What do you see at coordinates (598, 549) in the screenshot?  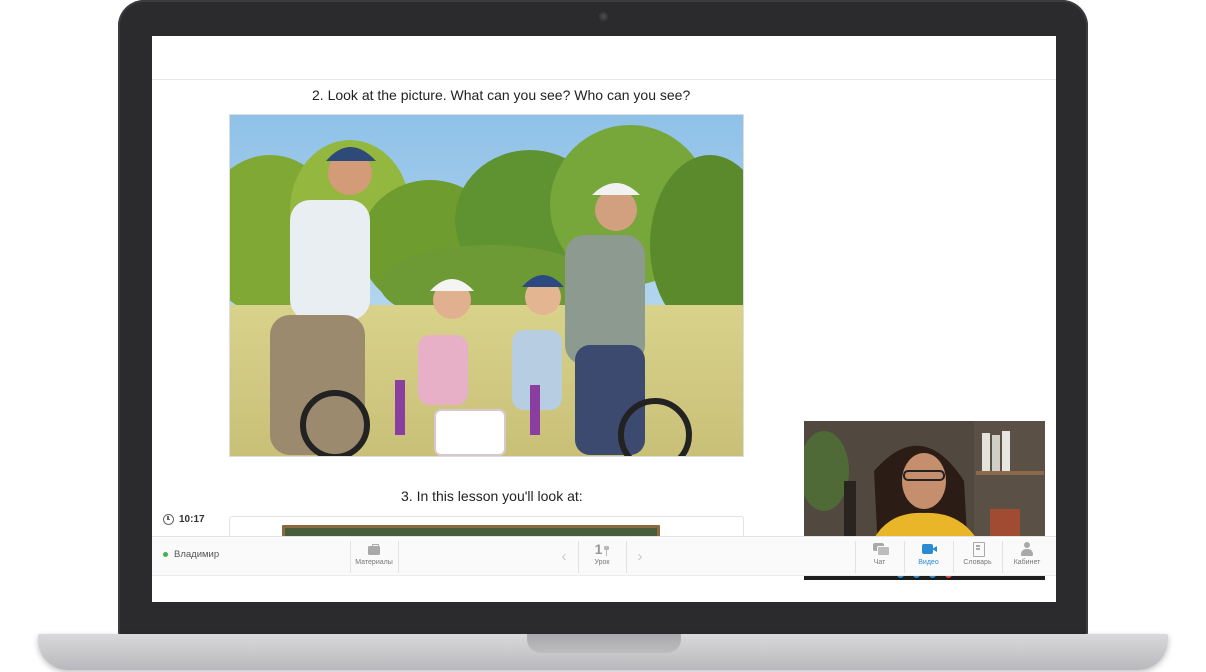 I see `lesson-number: 1` at bounding box center [598, 549].